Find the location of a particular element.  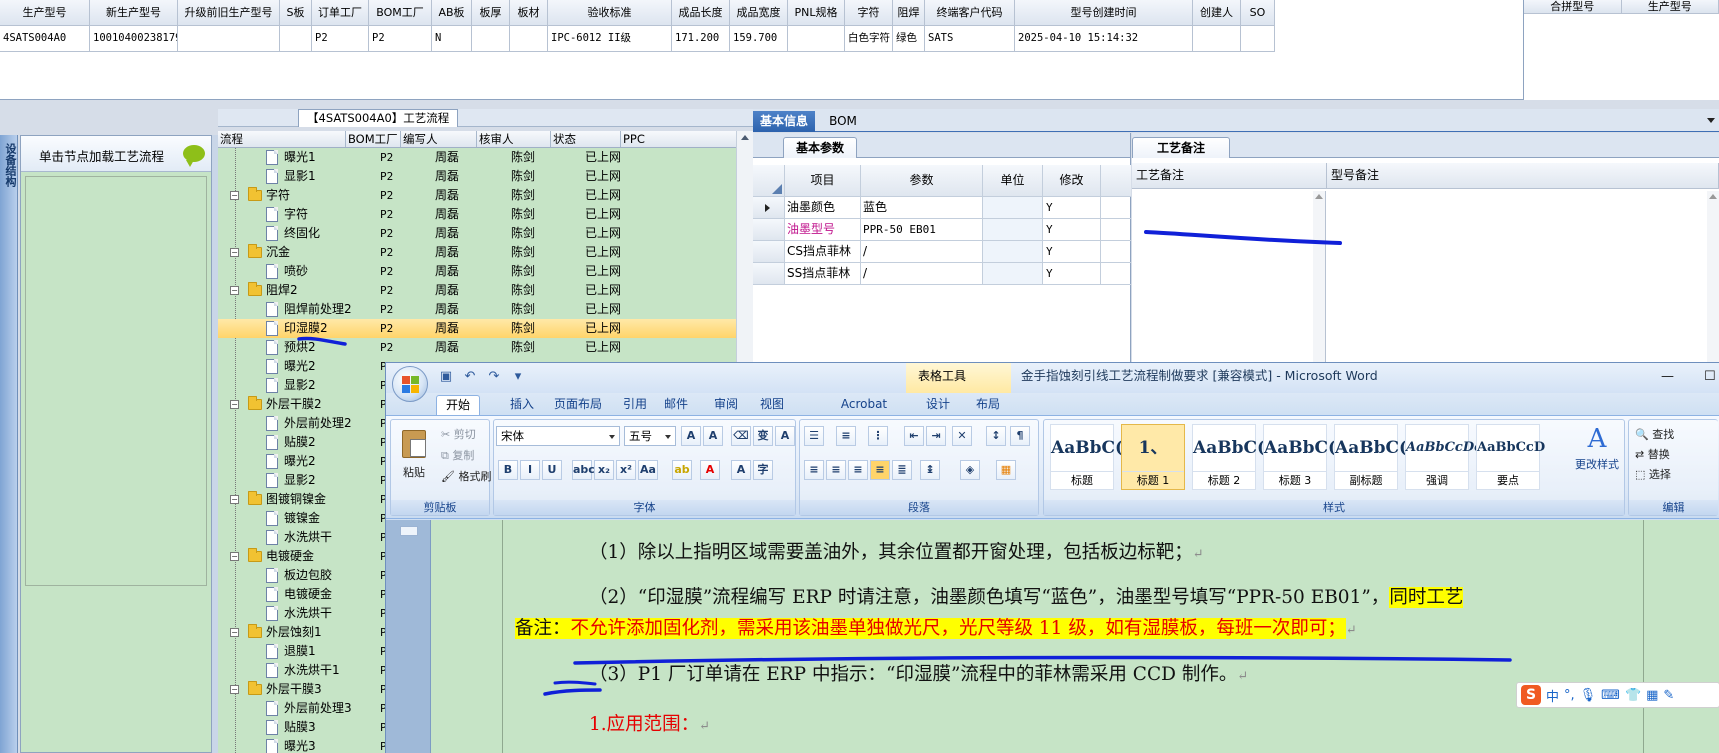

tree-row: 字符 P2 周磊 陈剑 已上网 is located at coordinates (485, 214).